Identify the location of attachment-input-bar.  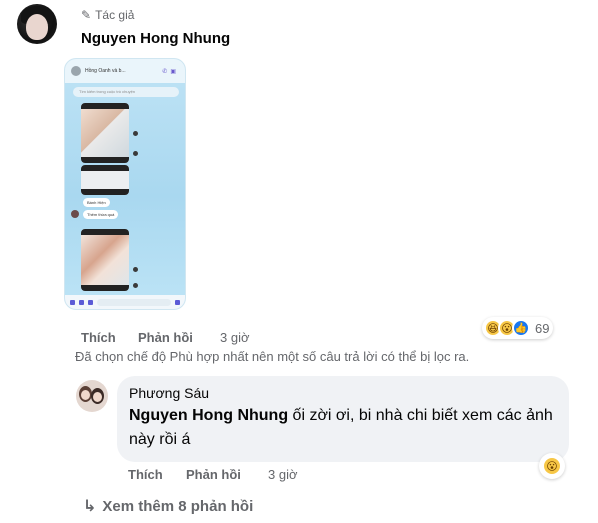
(125, 302).